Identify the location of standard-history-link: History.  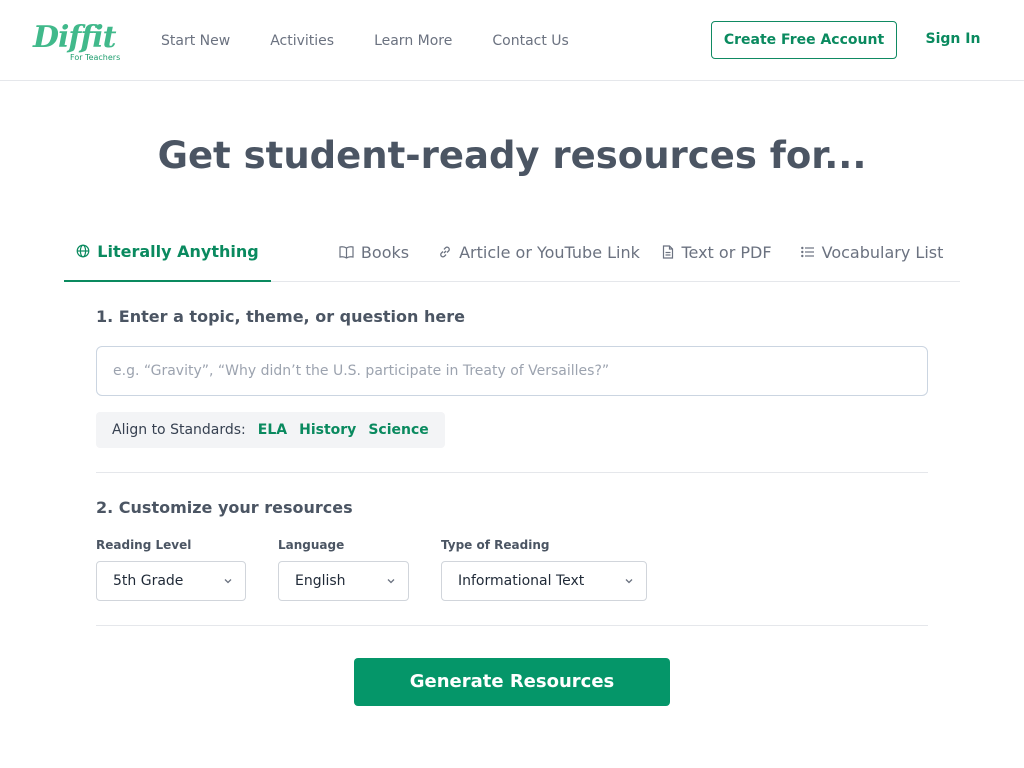
(327, 430).